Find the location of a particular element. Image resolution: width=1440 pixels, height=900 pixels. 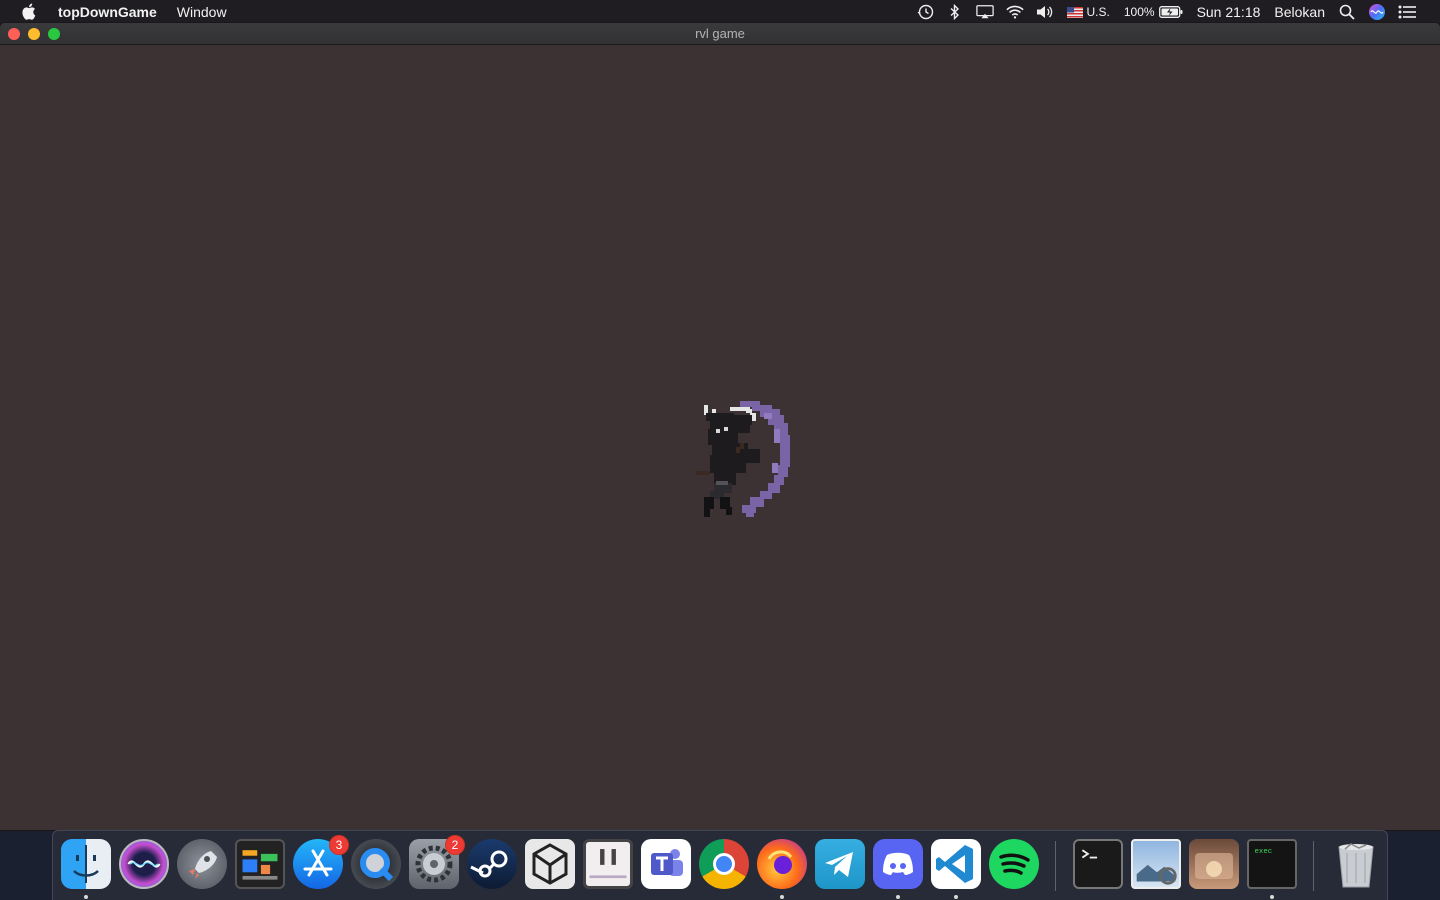

dock-app-store: 3 is located at coordinates (321, 862).